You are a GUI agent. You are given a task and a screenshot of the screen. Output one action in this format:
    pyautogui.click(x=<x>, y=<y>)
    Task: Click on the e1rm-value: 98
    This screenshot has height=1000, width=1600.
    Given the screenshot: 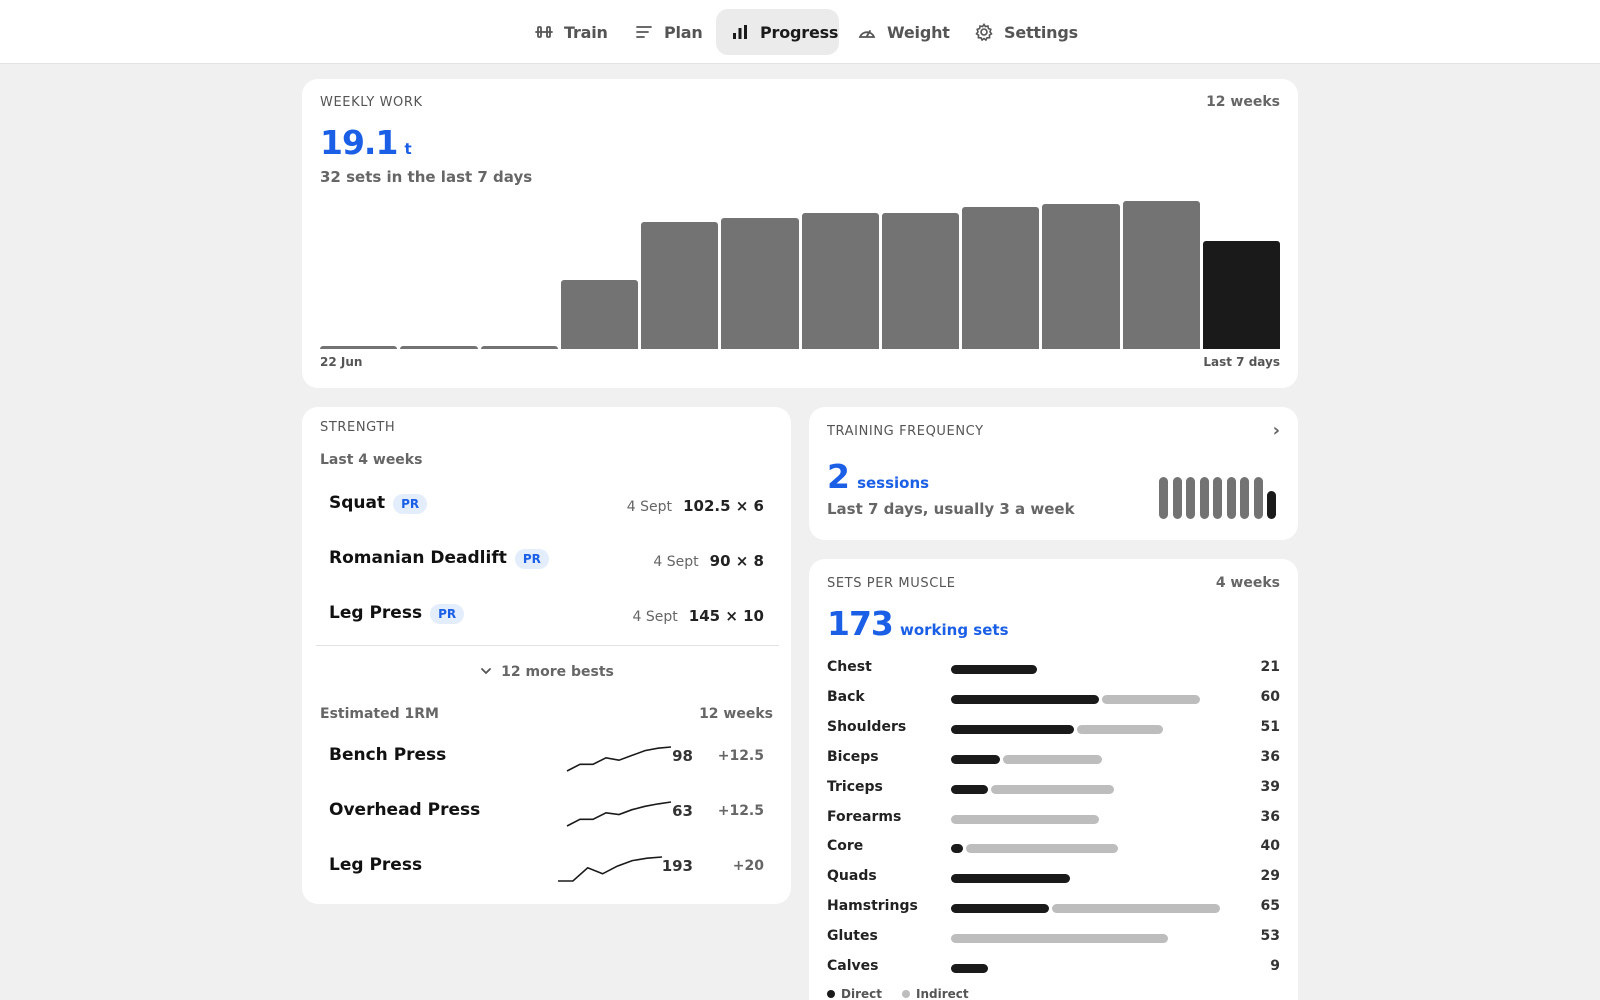 What is the action you would take?
    pyautogui.click(x=682, y=756)
    